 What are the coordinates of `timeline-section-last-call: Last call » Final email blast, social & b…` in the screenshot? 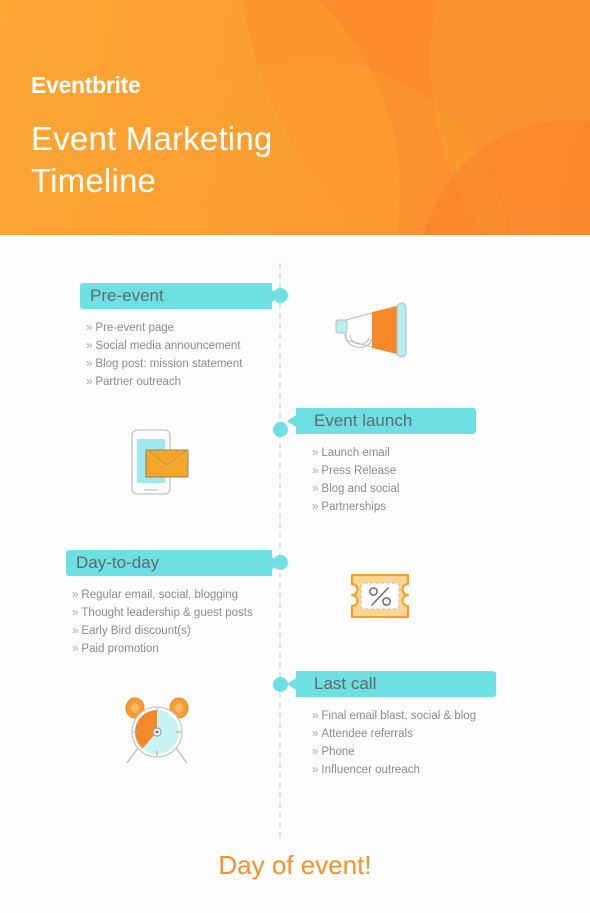 It's located at (391, 725).